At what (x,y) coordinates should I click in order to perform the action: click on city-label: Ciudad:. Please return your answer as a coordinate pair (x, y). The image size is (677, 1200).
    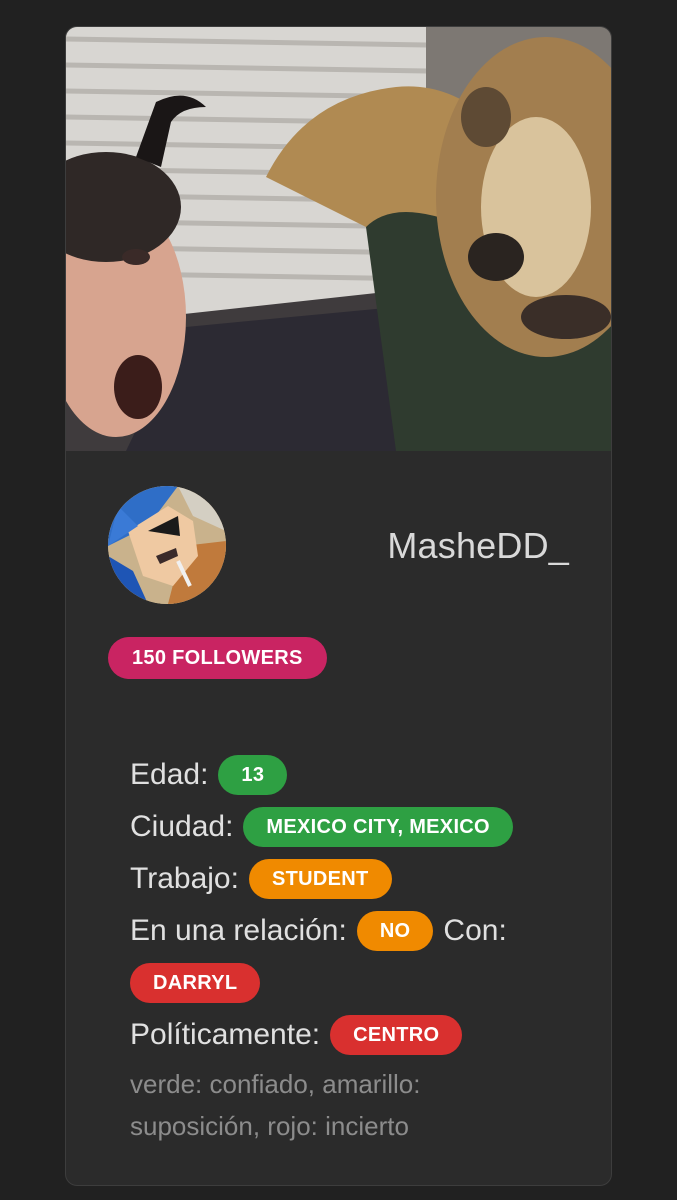
    Looking at the image, I should click on (182, 826).